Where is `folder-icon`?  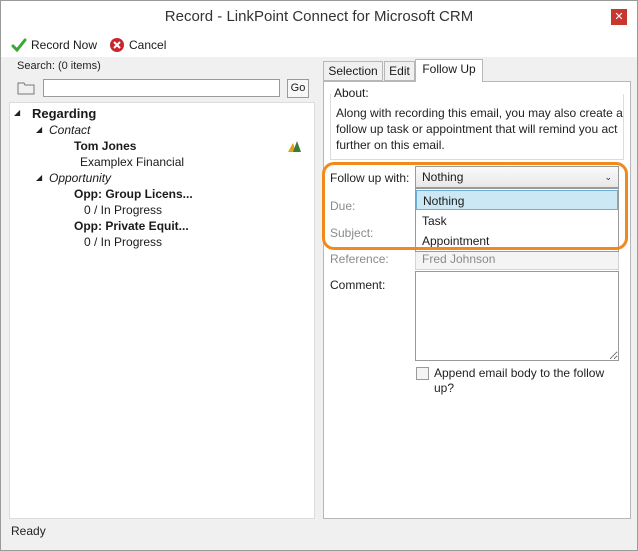
folder-icon is located at coordinates (26, 88).